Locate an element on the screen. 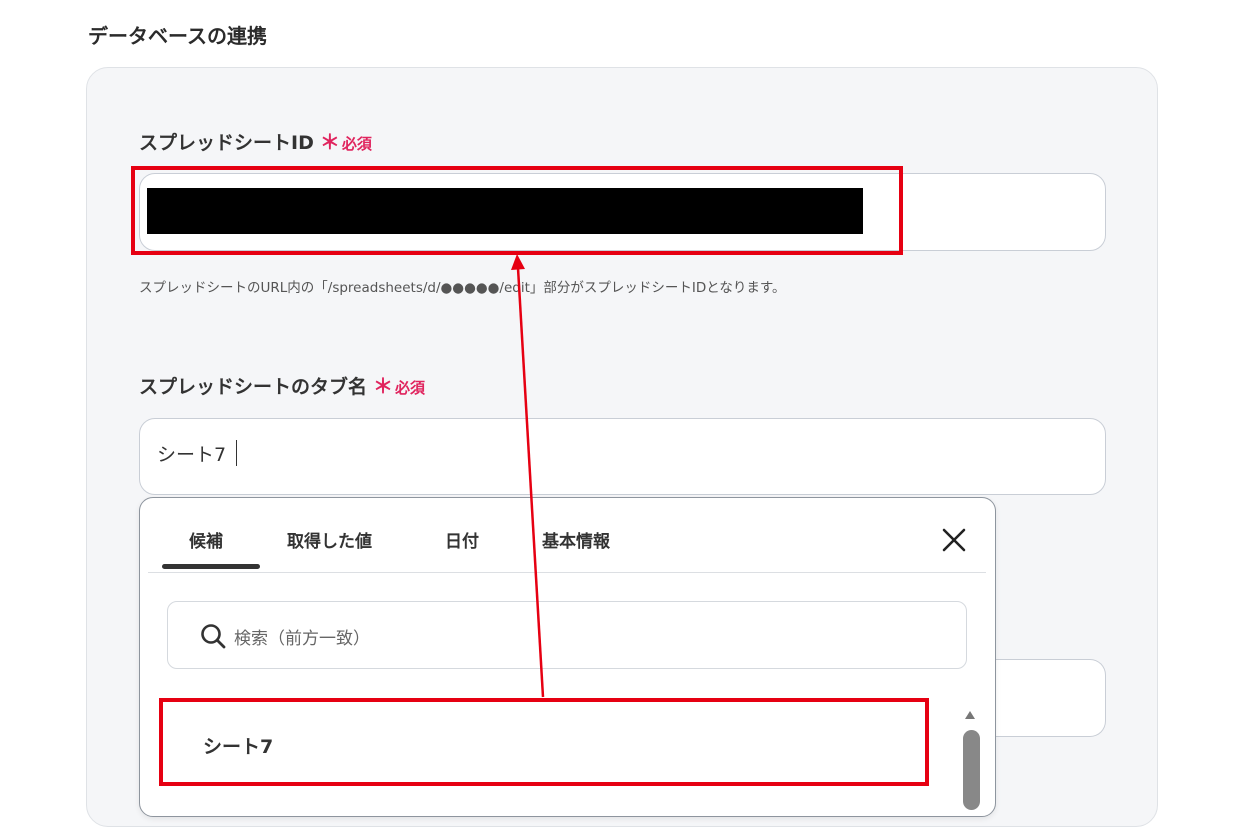 The height and width of the screenshot is (827, 1247). tab-fetched-values: 取得した値 is located at coordinates (329, 539).